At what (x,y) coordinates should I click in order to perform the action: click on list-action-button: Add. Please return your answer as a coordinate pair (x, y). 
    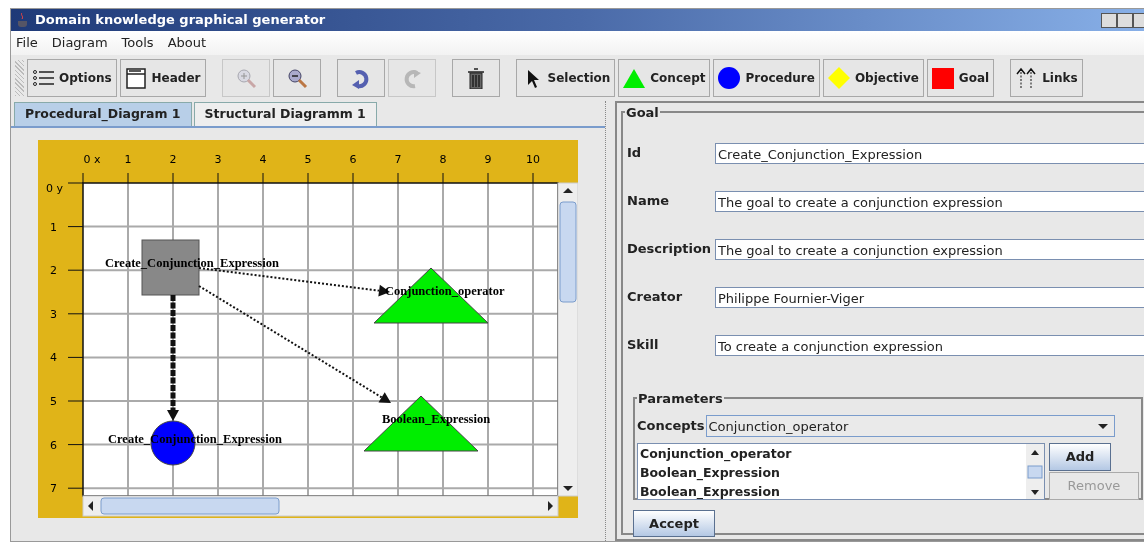
    Looking at the image, I should click on (1080, 457).